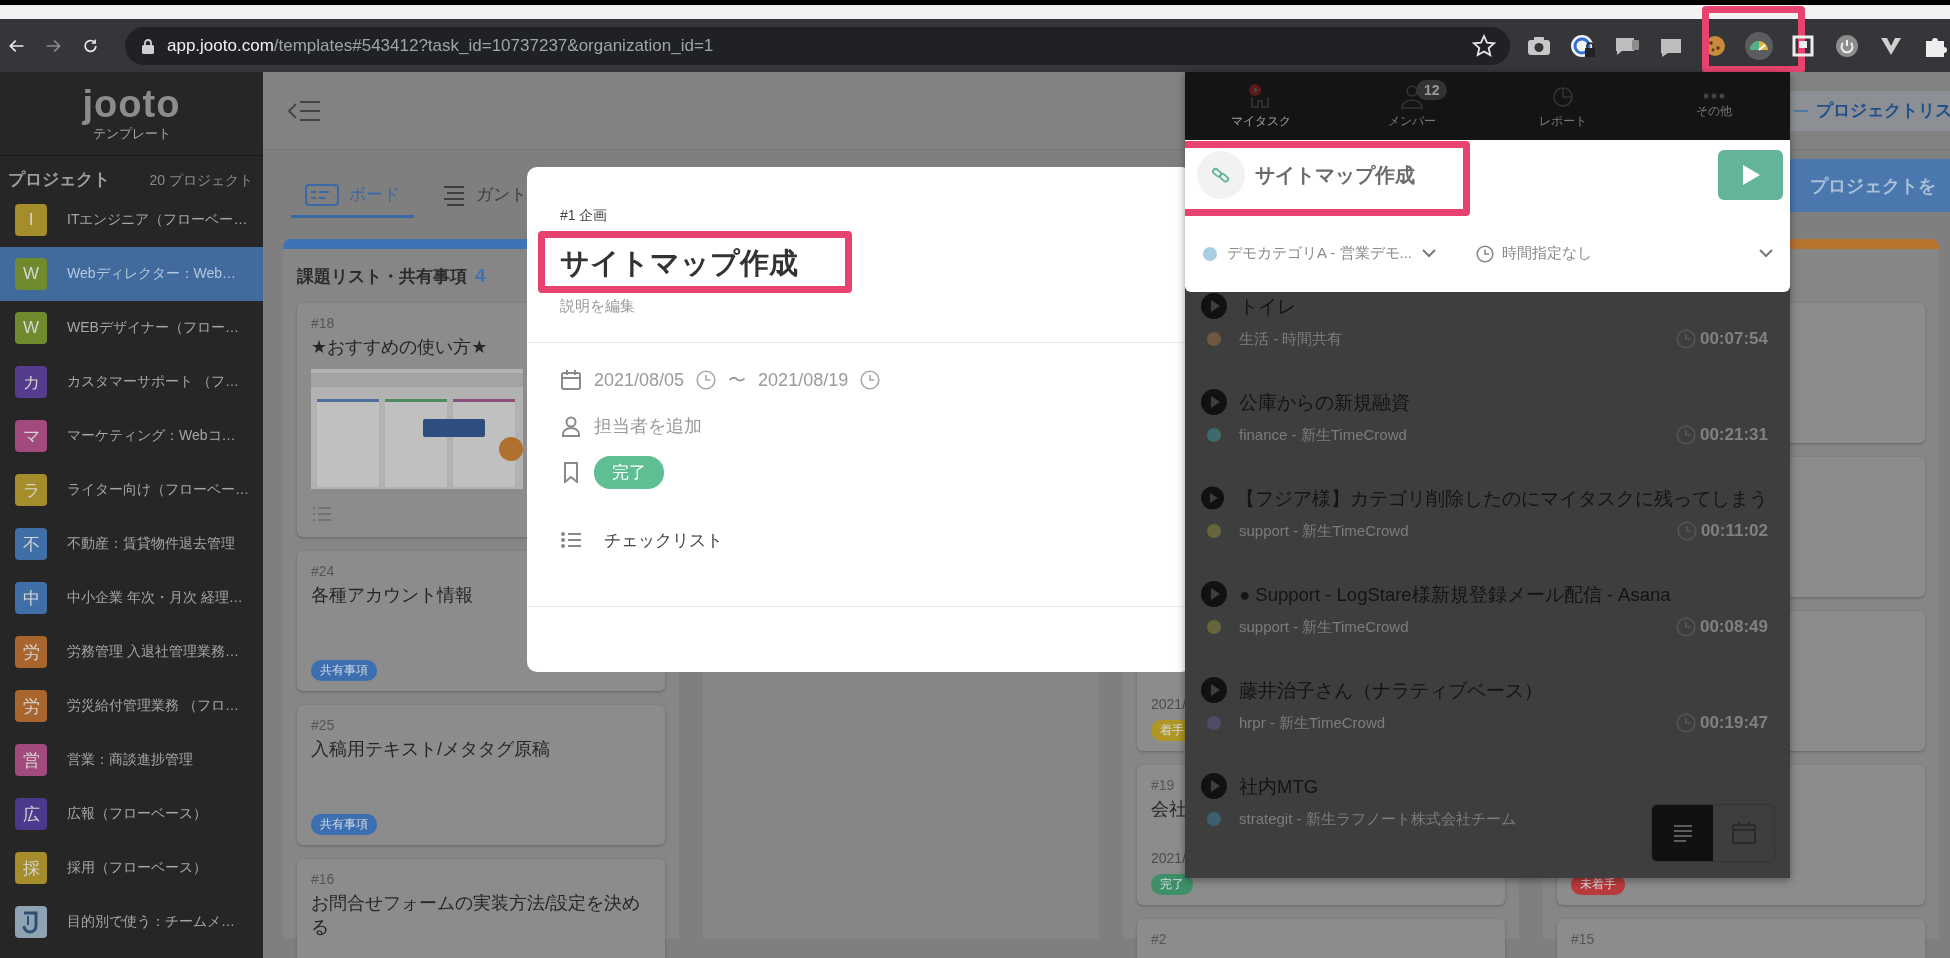 This screenshot has height=958, width=1950. I want to click on logo-text: jooto, so click(131, 103).